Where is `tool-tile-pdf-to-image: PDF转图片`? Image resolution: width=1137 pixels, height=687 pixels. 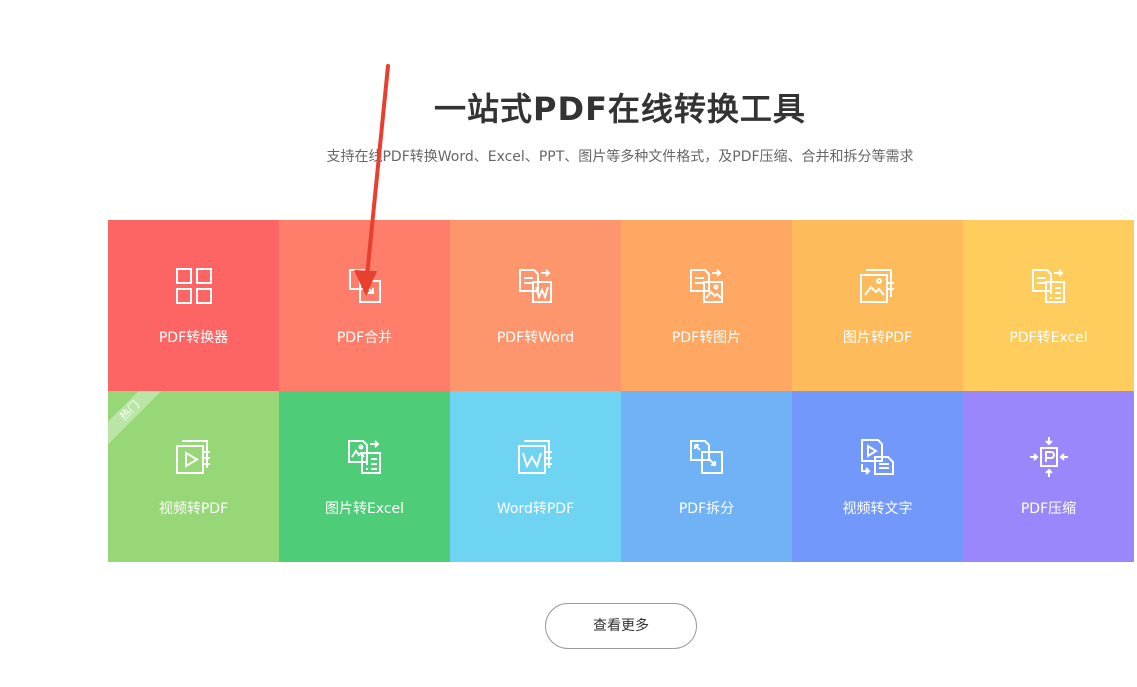 tool-tile-pdf-to-image: PDF转图片 is located at coordinates (706, 305).